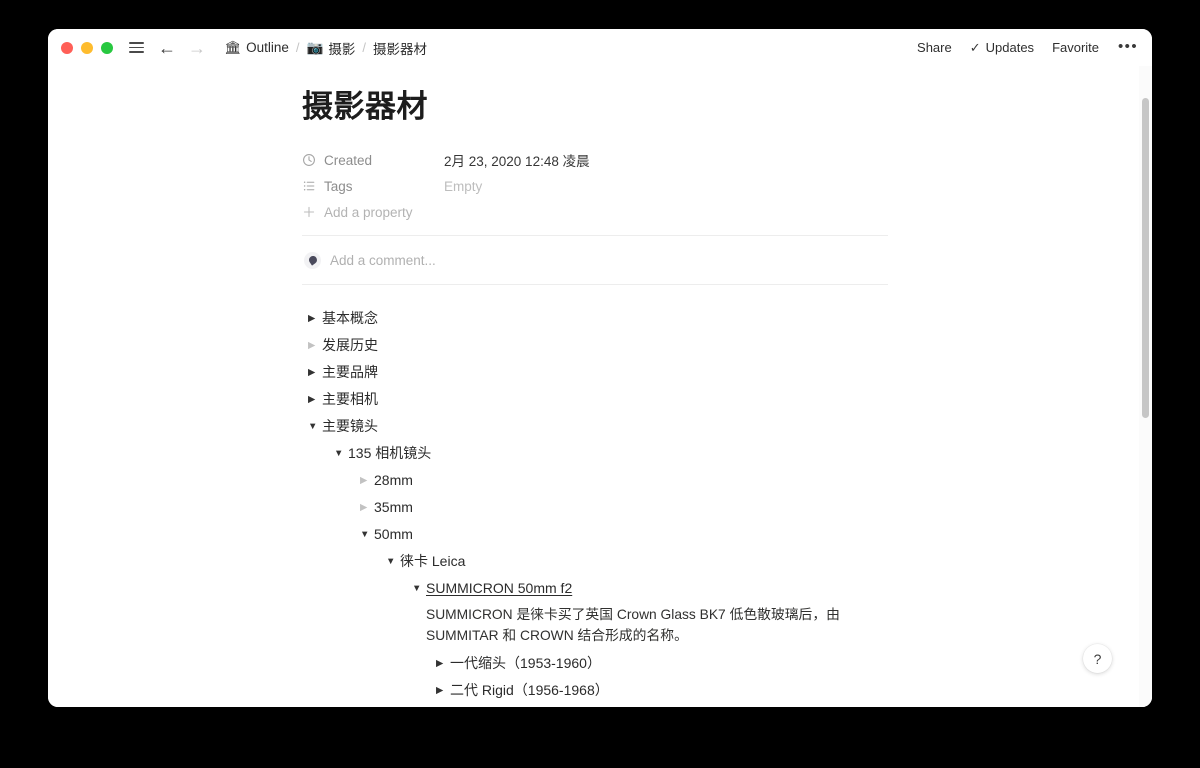 This screenshot has width=1200, height=768. What do you see at coordinates (595, 160) in the screenshot?
I see `property-row-created: Created 2月 23, 2020 12:48 凌晨` at bounding box center [595, 160].